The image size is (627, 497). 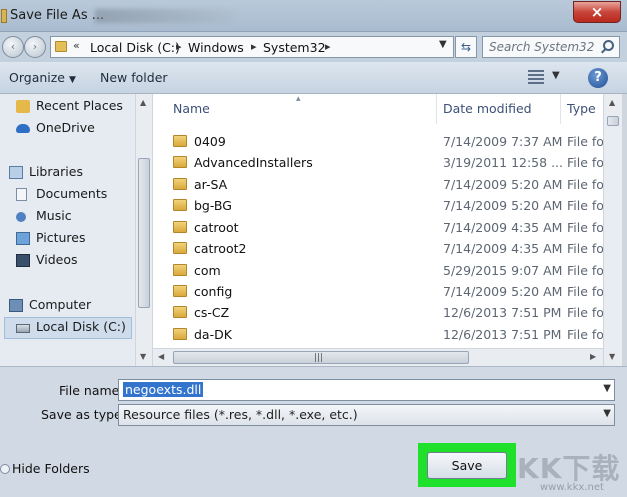 I want to click on save-button: Save, so click(x=467, y=465).